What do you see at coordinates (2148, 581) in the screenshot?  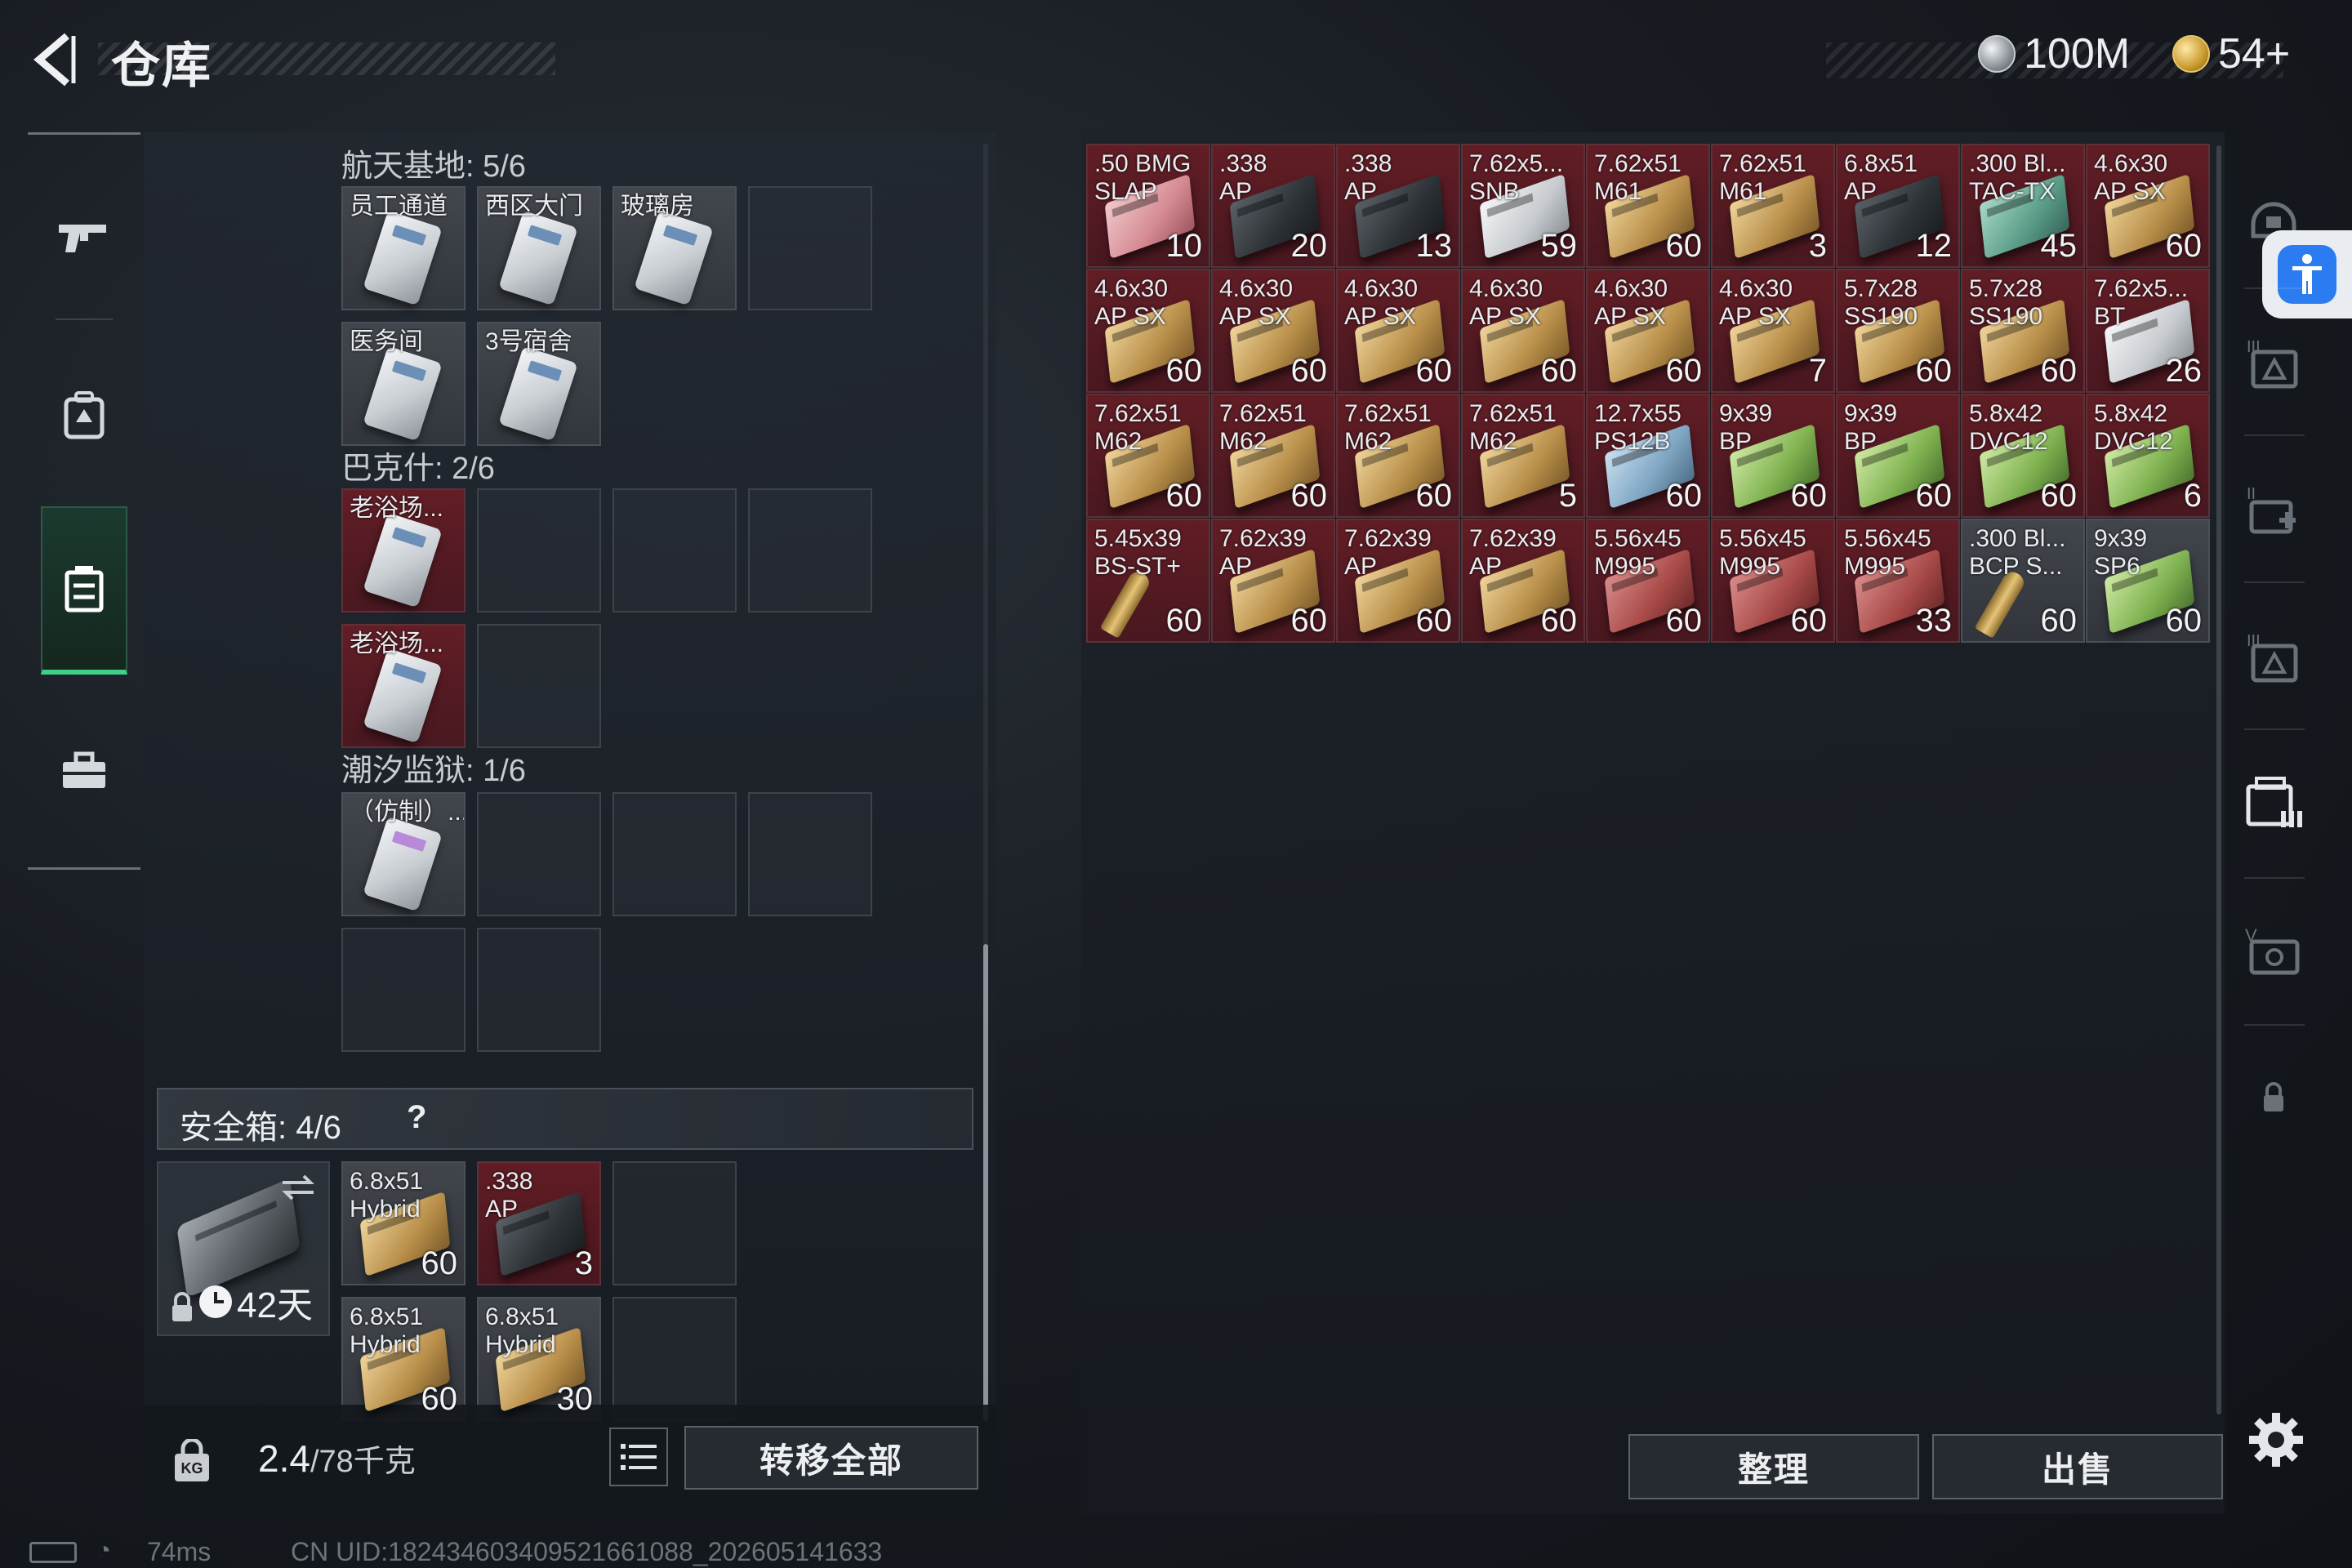 I see `ammo-item: 9x39 SP6 60` at bounding box center [2148, 581].